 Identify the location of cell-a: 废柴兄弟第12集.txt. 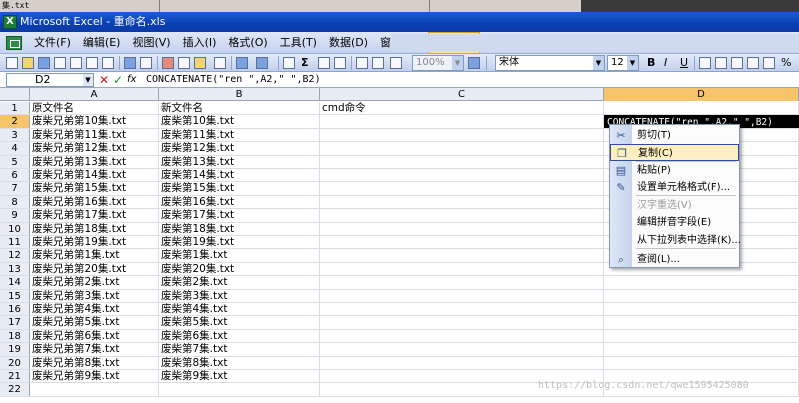
(94, 148).